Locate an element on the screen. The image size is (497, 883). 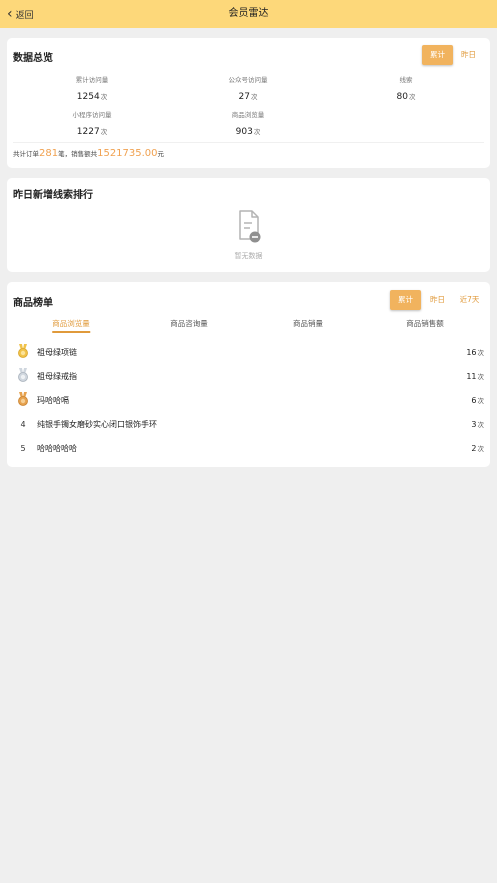
empty-text: 暂无数据 is located at coordinates (248, 256).